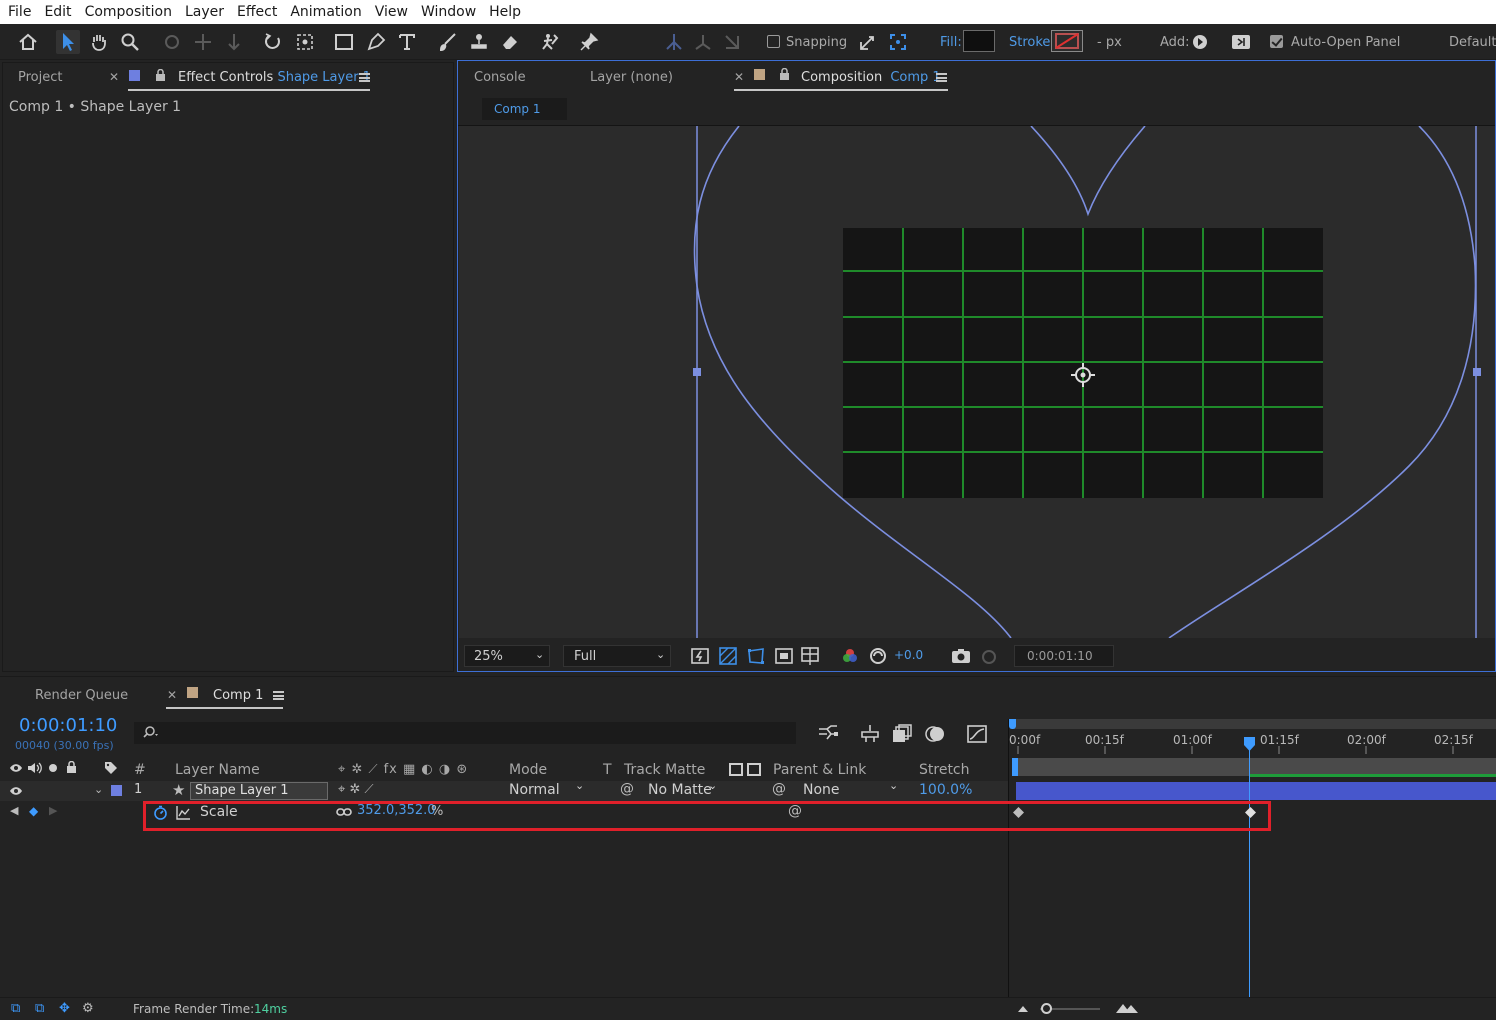 The image size is (1496, 1020). What do you see at coordinates (1200, 42) in the screenshot?
I see `add-property-icon` at bounding box center [1200, 42].